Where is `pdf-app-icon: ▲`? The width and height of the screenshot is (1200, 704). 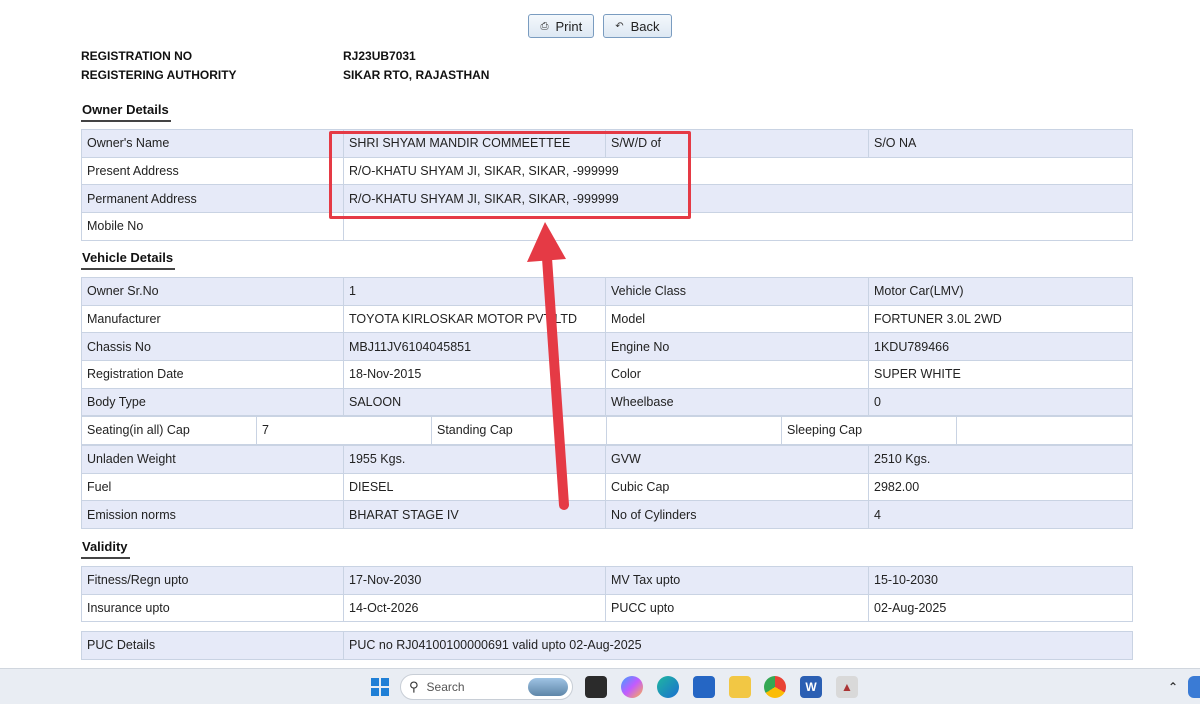
pdf-app-icon: ▲ is located at coordinates (847, 687).